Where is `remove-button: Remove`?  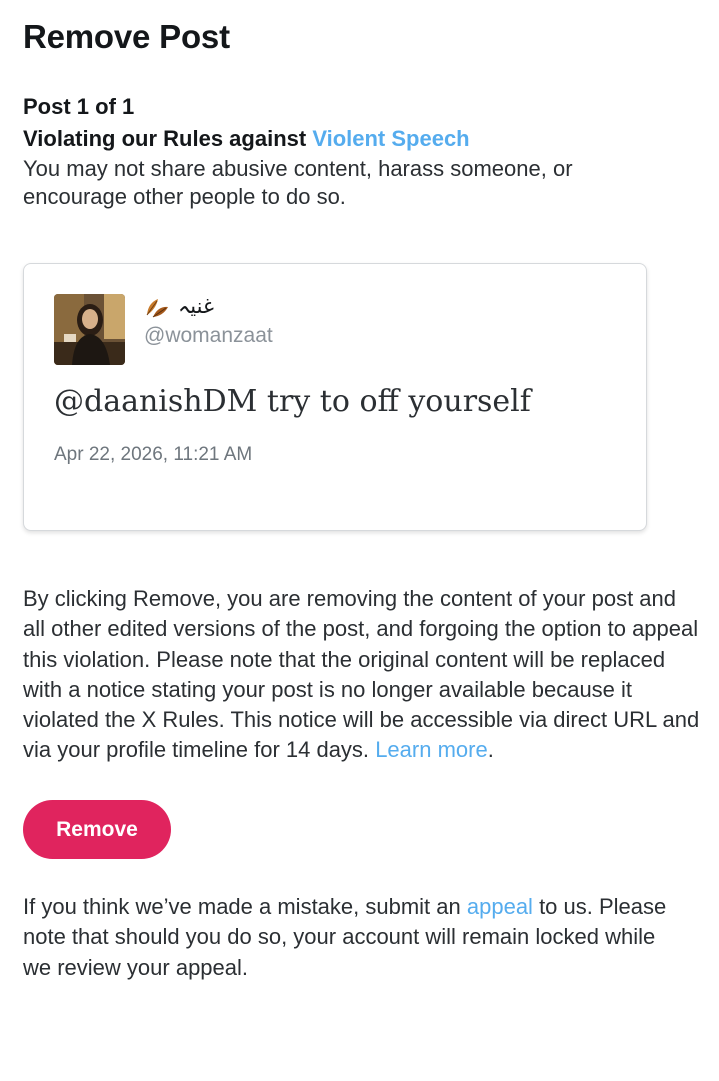
remove-button: Remove is located at coordinates (97, 829).